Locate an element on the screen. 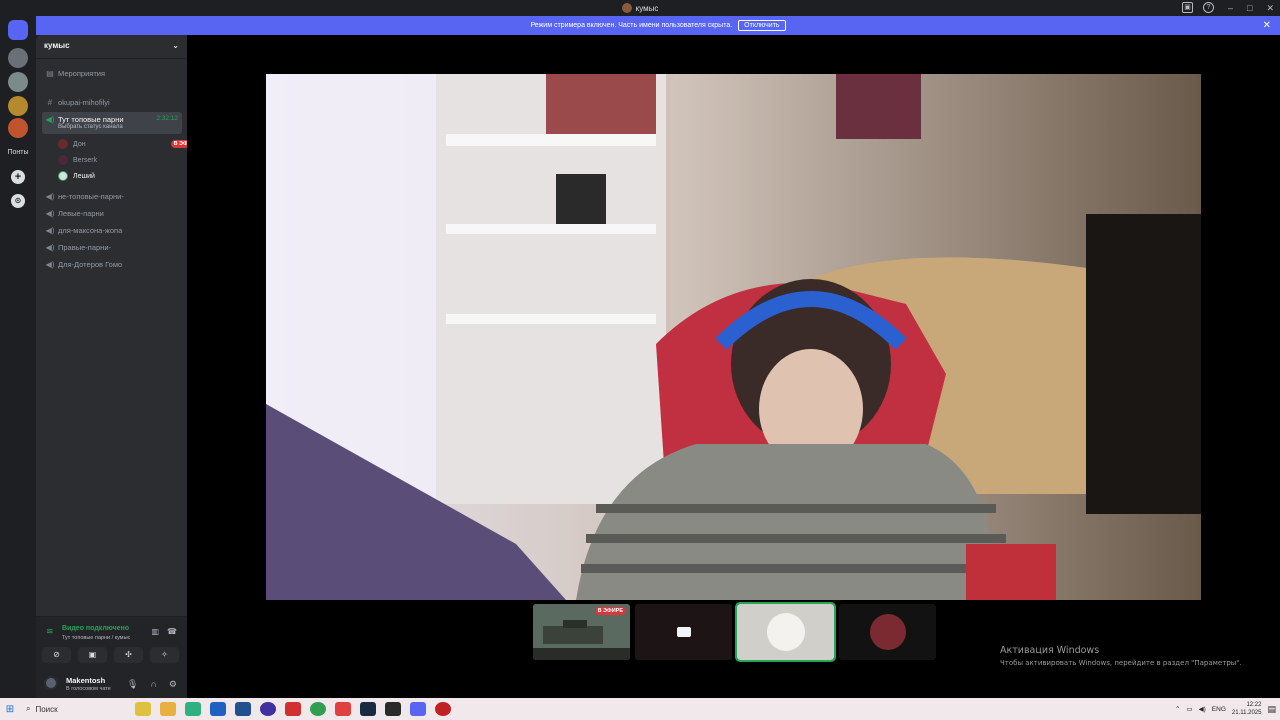  server-header: кумыс ⌄ is located at coordinates (111, 47).